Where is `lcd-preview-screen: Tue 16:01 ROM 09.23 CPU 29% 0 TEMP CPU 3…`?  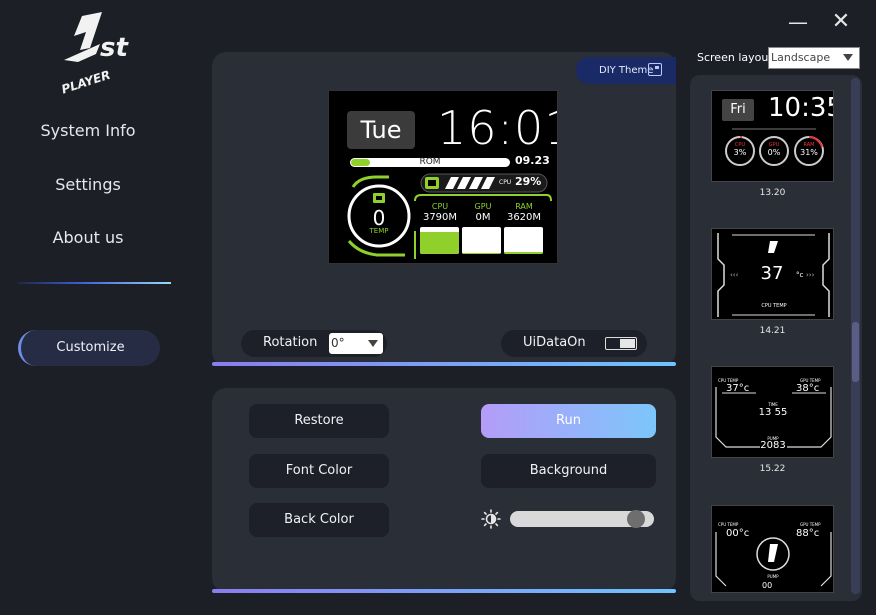 lcd-preview-screen: Tue 16:01 ROM 09.23 CPU 29% 0 TEMP CPU 3… is located at coordinates (443, 177).